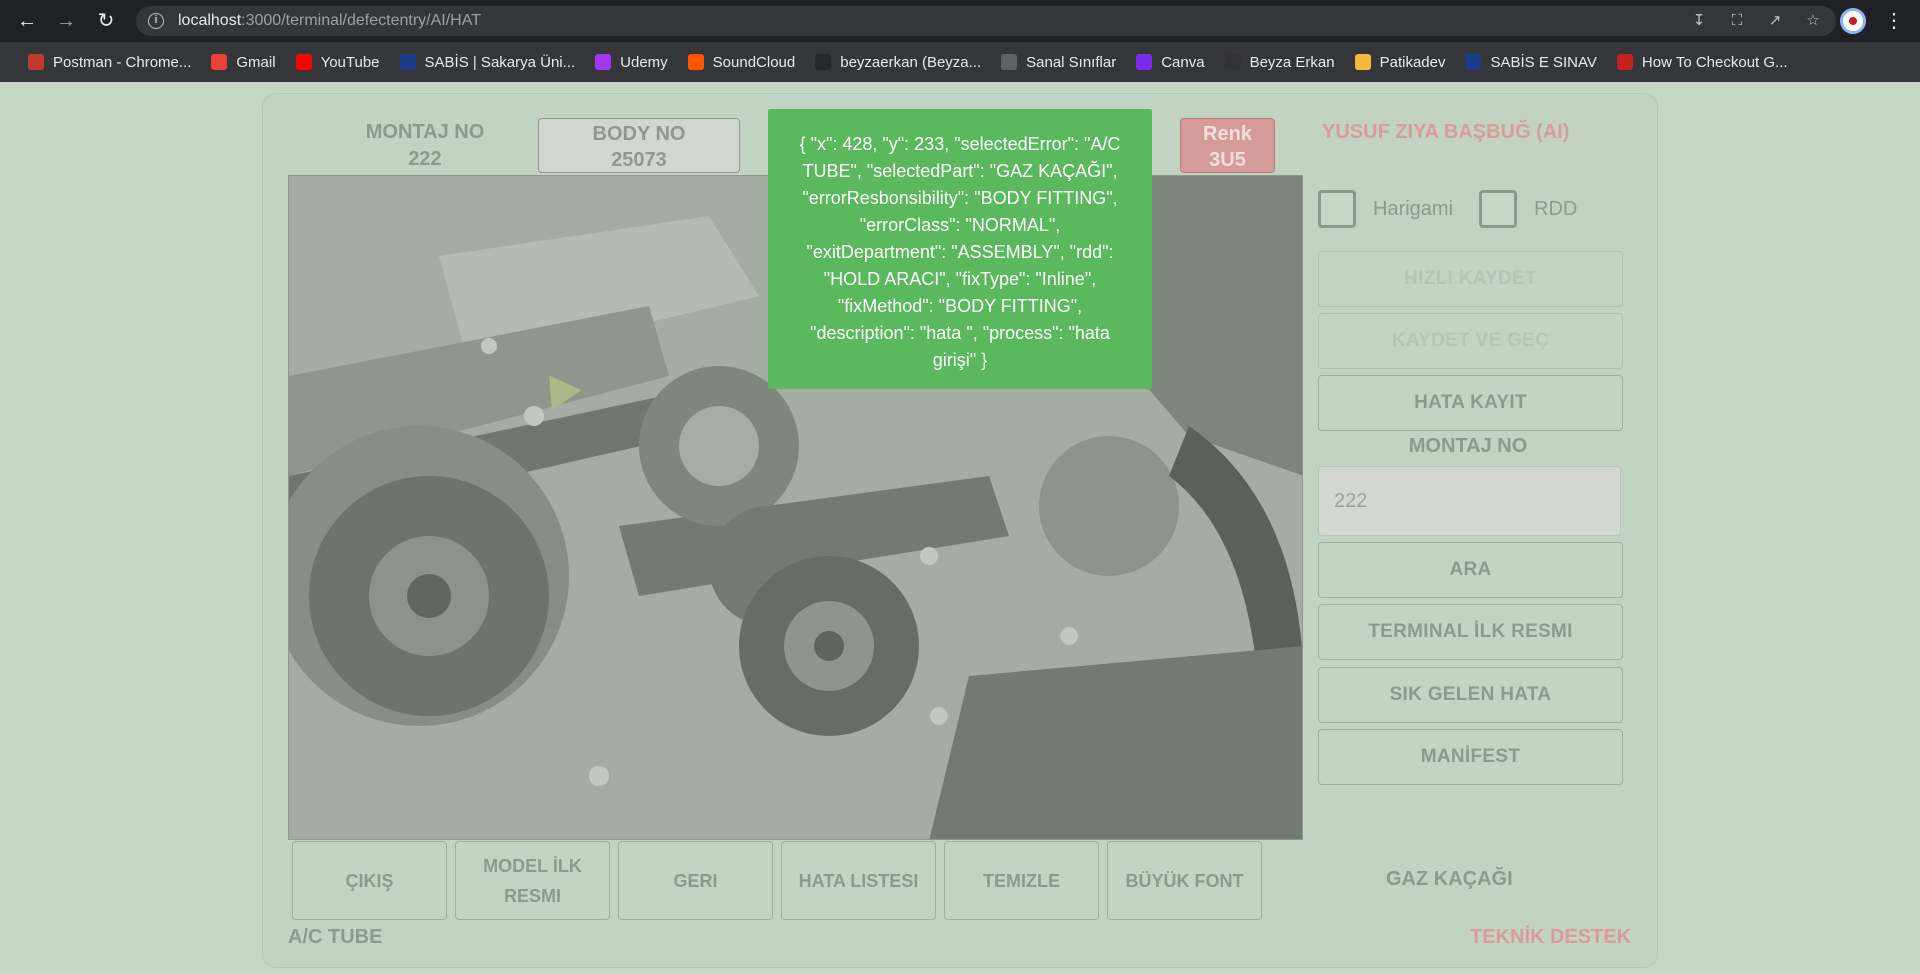  Describe the element at coordinates (1184, 880) in the screenshot. I see `buyuk-font-button: BÜYÜK FONT` at that location.